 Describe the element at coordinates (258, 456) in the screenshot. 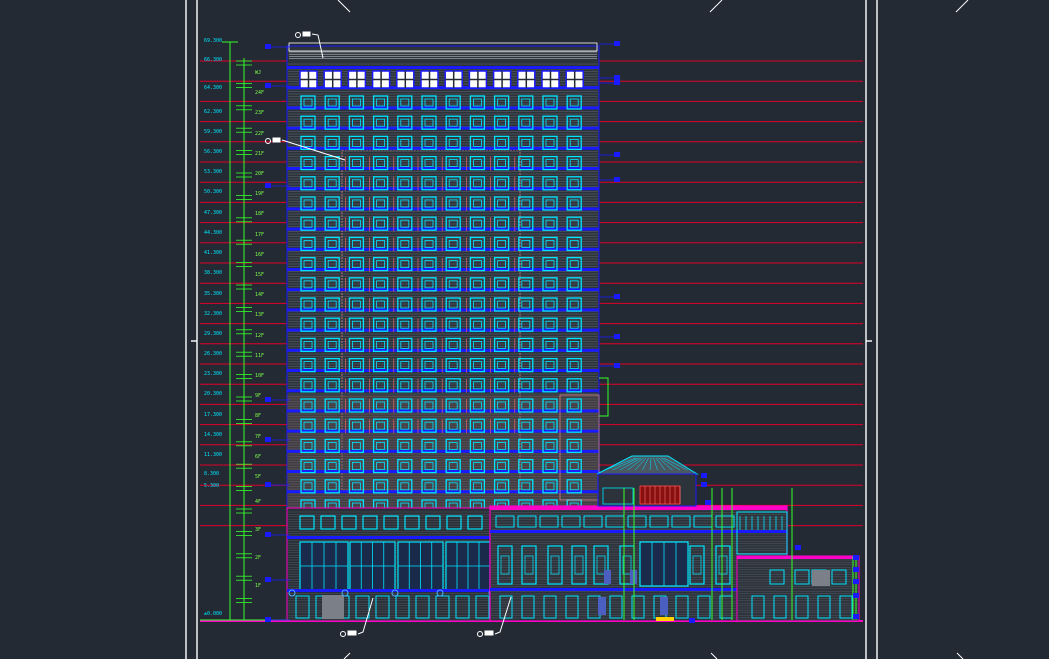

I see `floor-label: 6F` at that location.